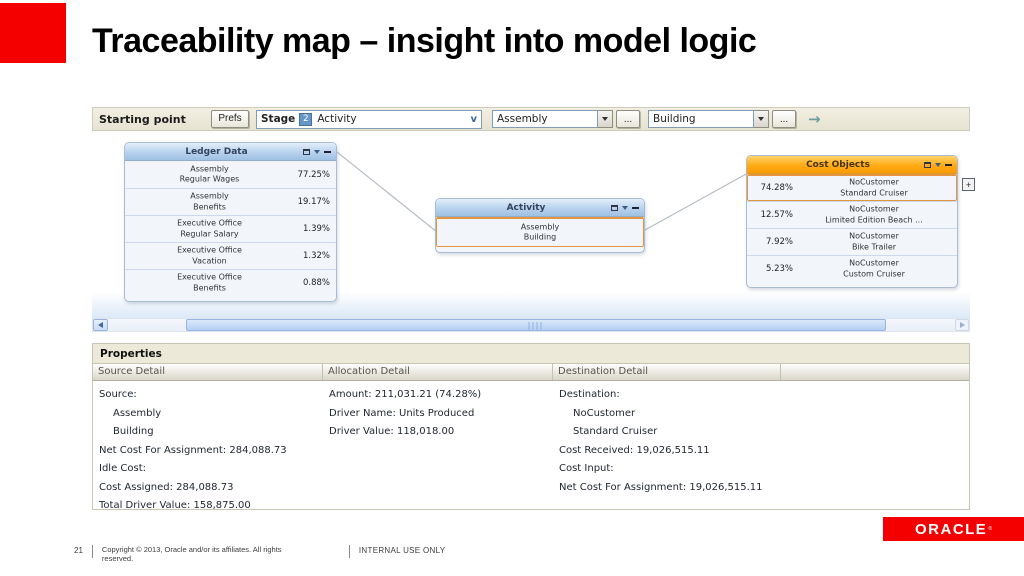 This screenshot has width=1024, height=576. Describe the element at coordinates (316, 256) in the screenshot. I see `ledger-row-percent: 1.32%` at that location.